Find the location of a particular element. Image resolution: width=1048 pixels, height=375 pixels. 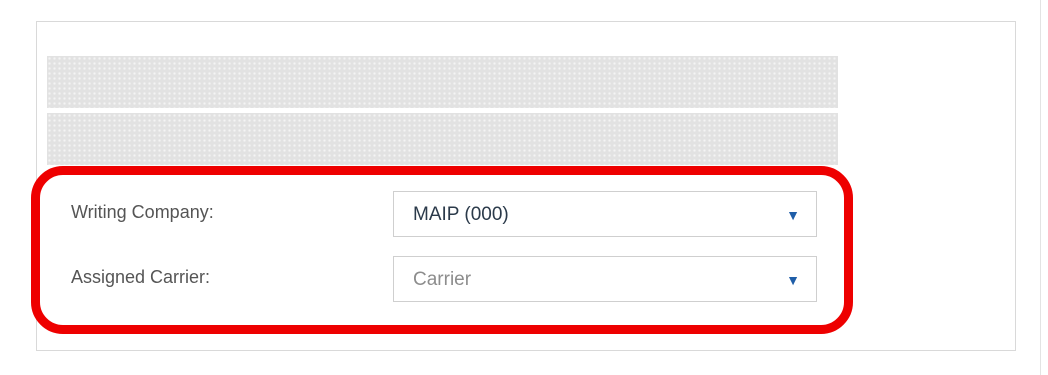

writing-company-value: MAIP (000) is located at coordinates (461, 214).